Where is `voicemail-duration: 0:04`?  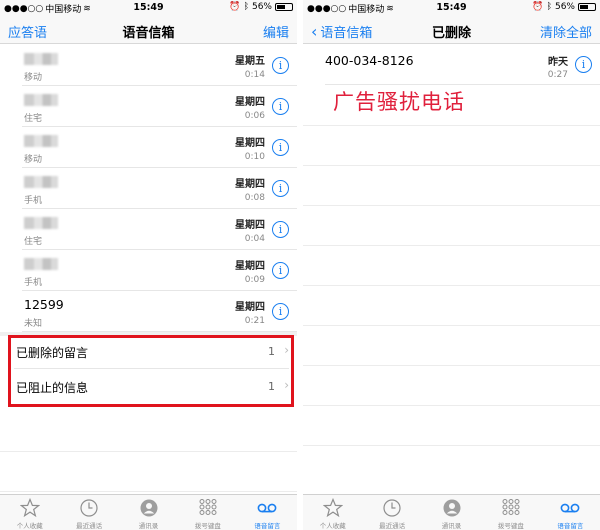
voicemail-duration: 0:04 is located at coordinates (254, 239).